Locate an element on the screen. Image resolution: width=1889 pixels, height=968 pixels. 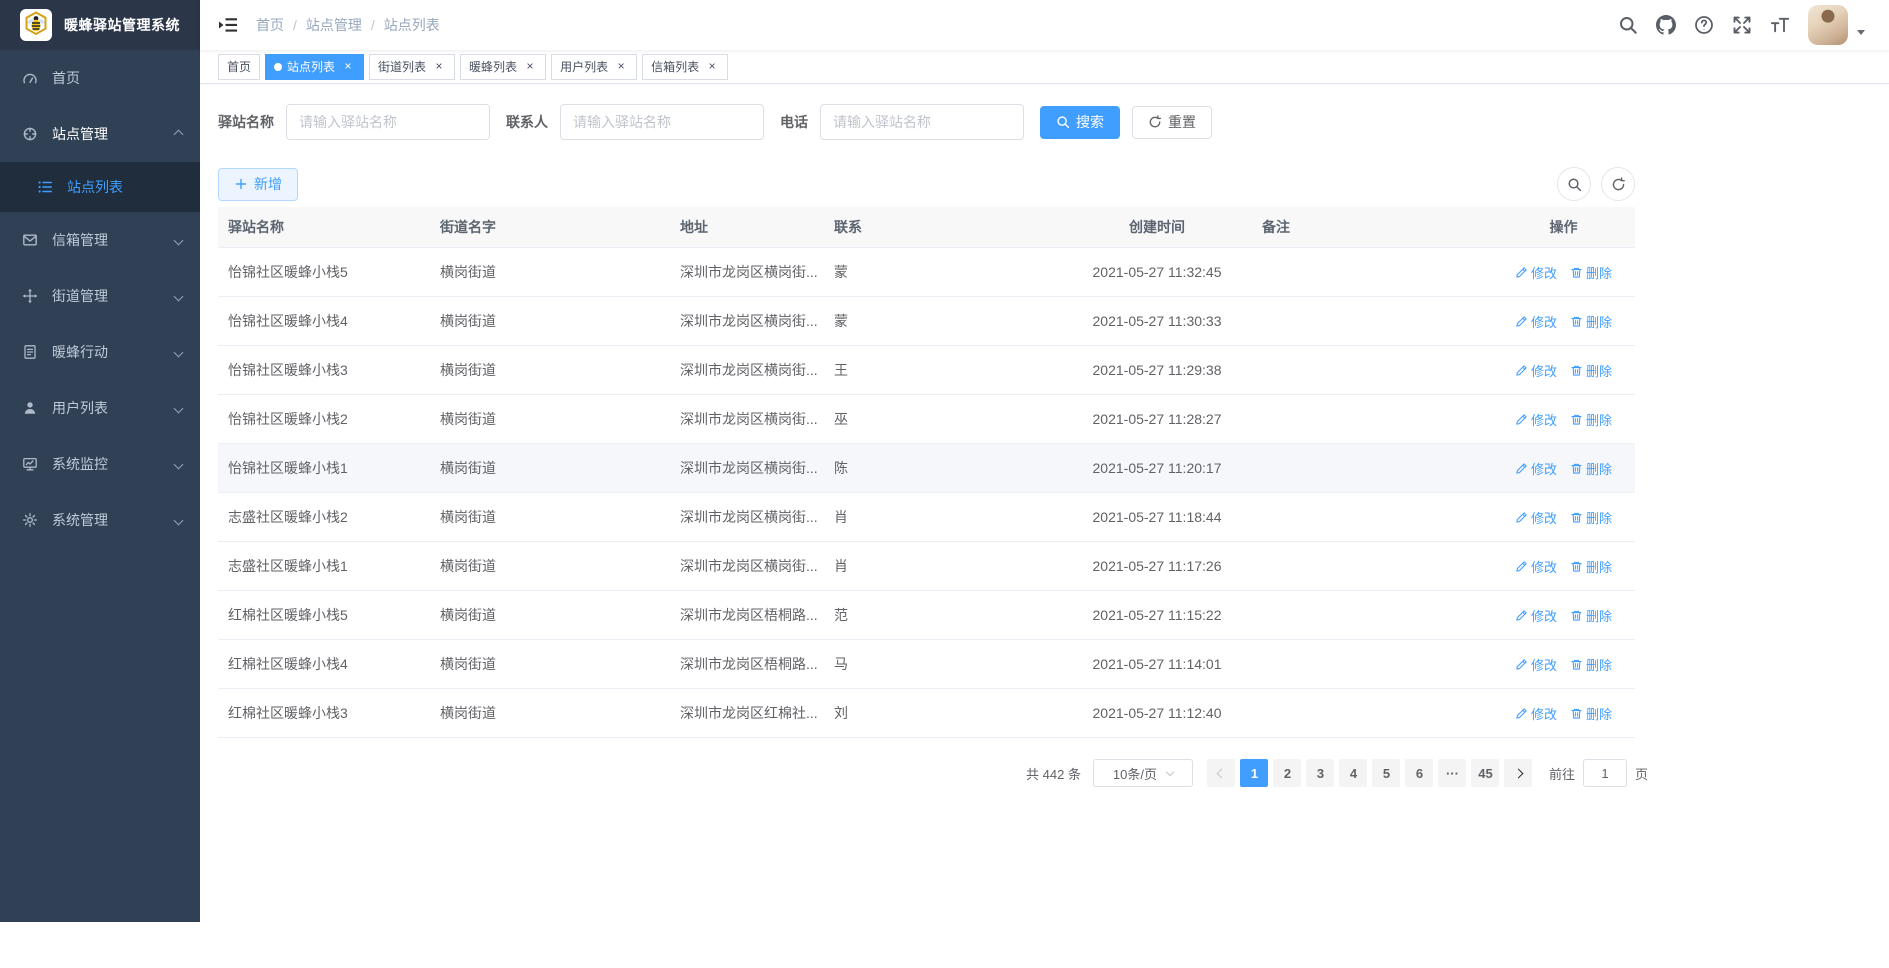
sidebar-item: 系统管理 is located at coordinates (100, 520).